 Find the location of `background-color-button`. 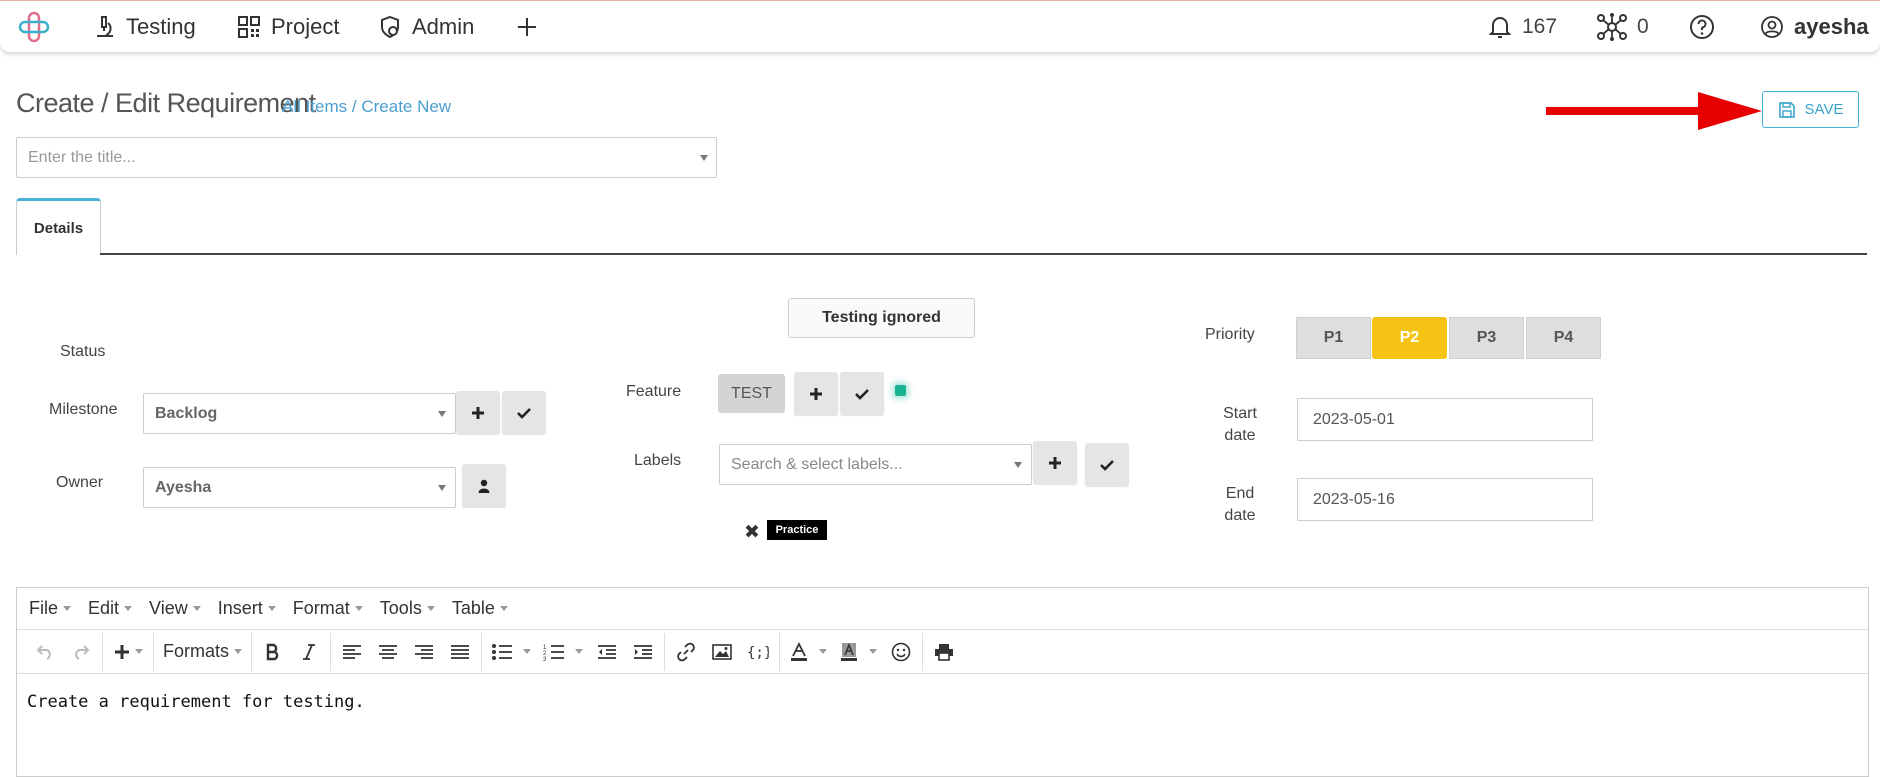

background-color-button is located at coordinates (858, 652).